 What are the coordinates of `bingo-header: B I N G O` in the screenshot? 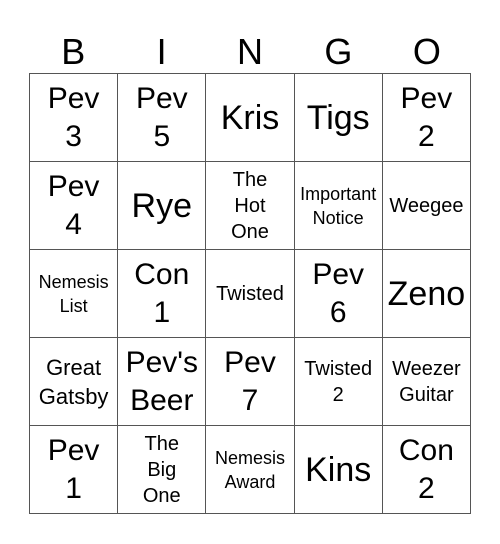 It's located at (250, 51).